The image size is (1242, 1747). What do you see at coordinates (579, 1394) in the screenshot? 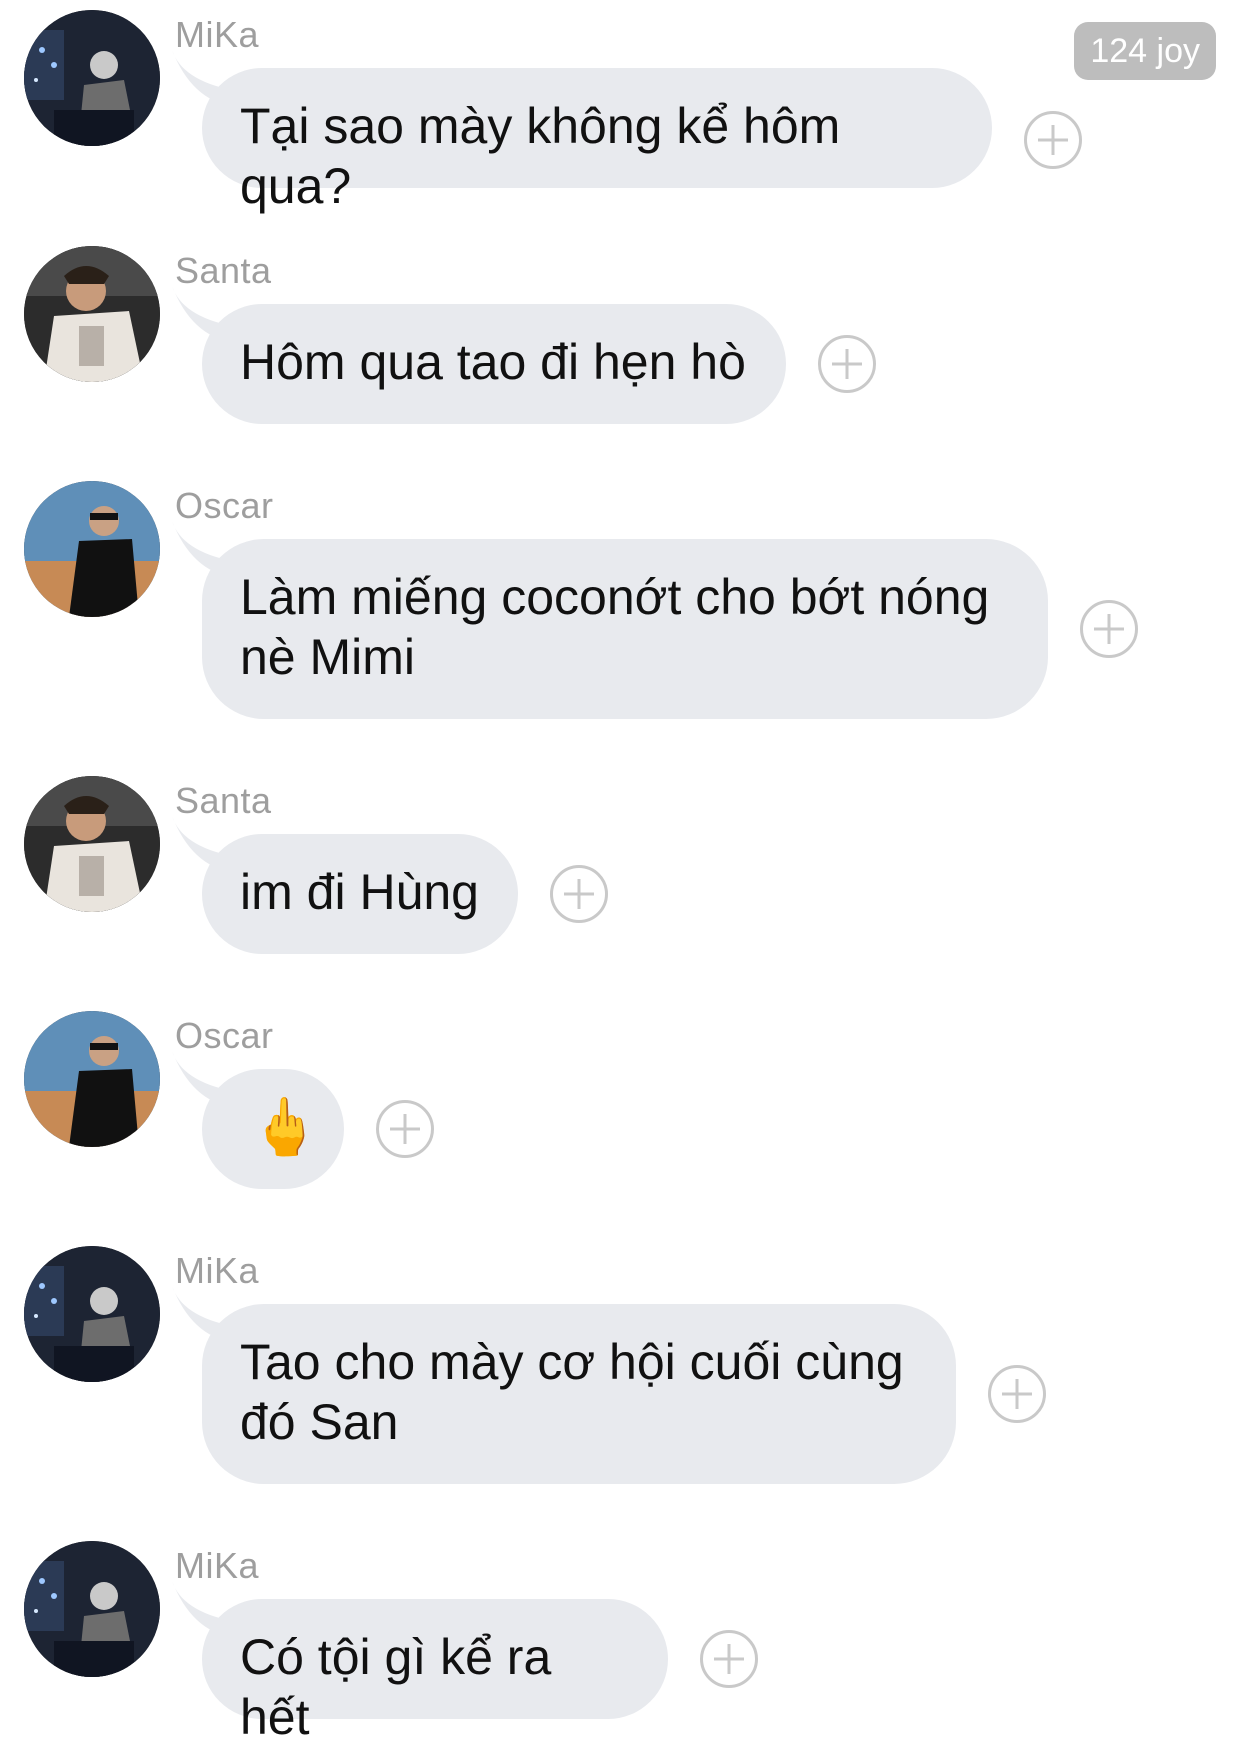
I see `message-bubble: Tao cho mày cơ hội cuối cùng đó San` at bounding box center [579, 1394].